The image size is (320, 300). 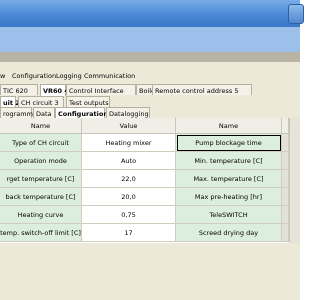 What do you see at coordinates (18, 112) in the screenshot?
I see `tab-programme: rogramme` at bounding box center [18, 112].